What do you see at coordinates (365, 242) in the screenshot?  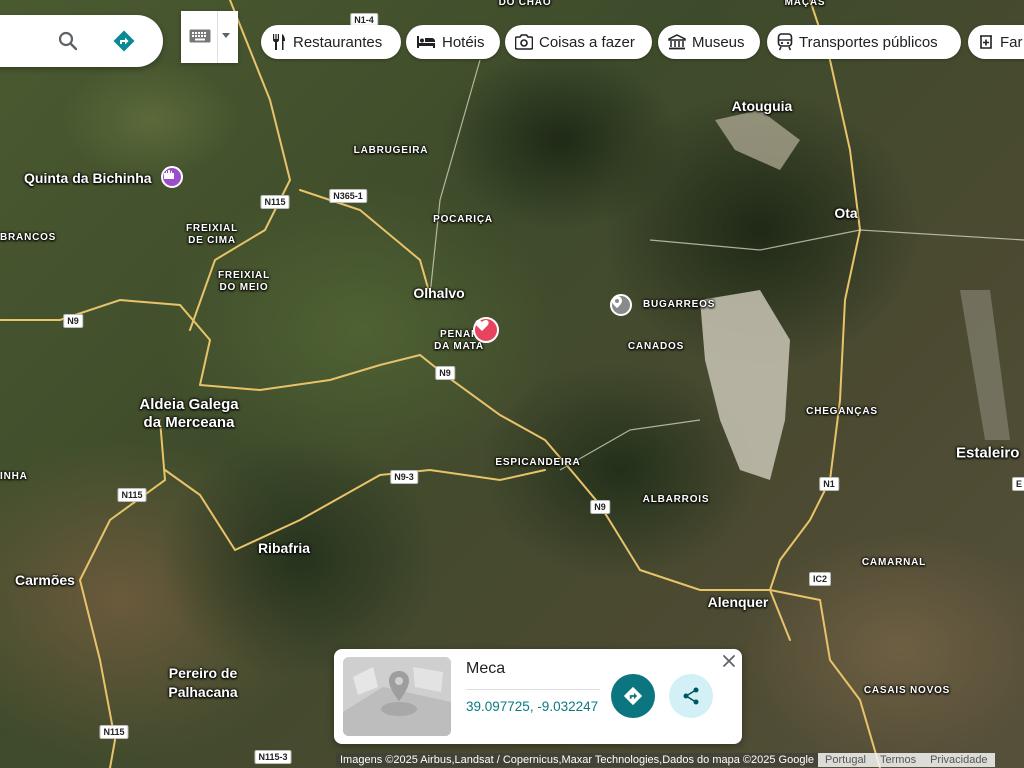 I see `road-n365` at bounding box center [365, 242].